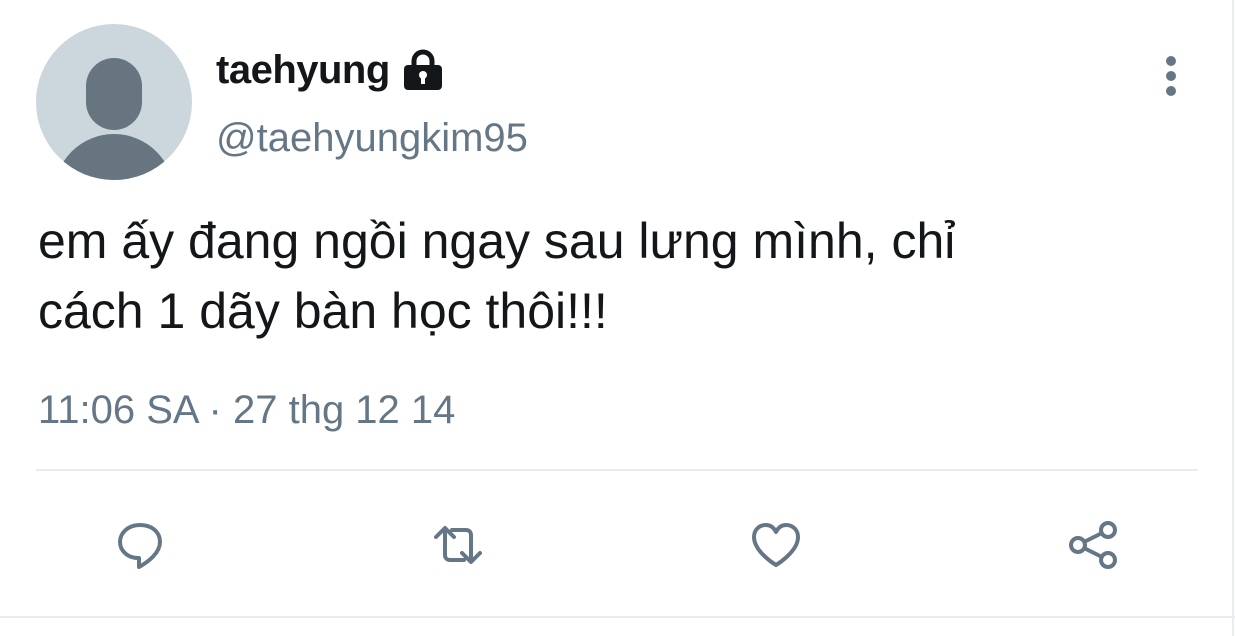  Describe the element at coordinates (303, 70) in the screenshot. I see `display-name: taehyung` at that location.